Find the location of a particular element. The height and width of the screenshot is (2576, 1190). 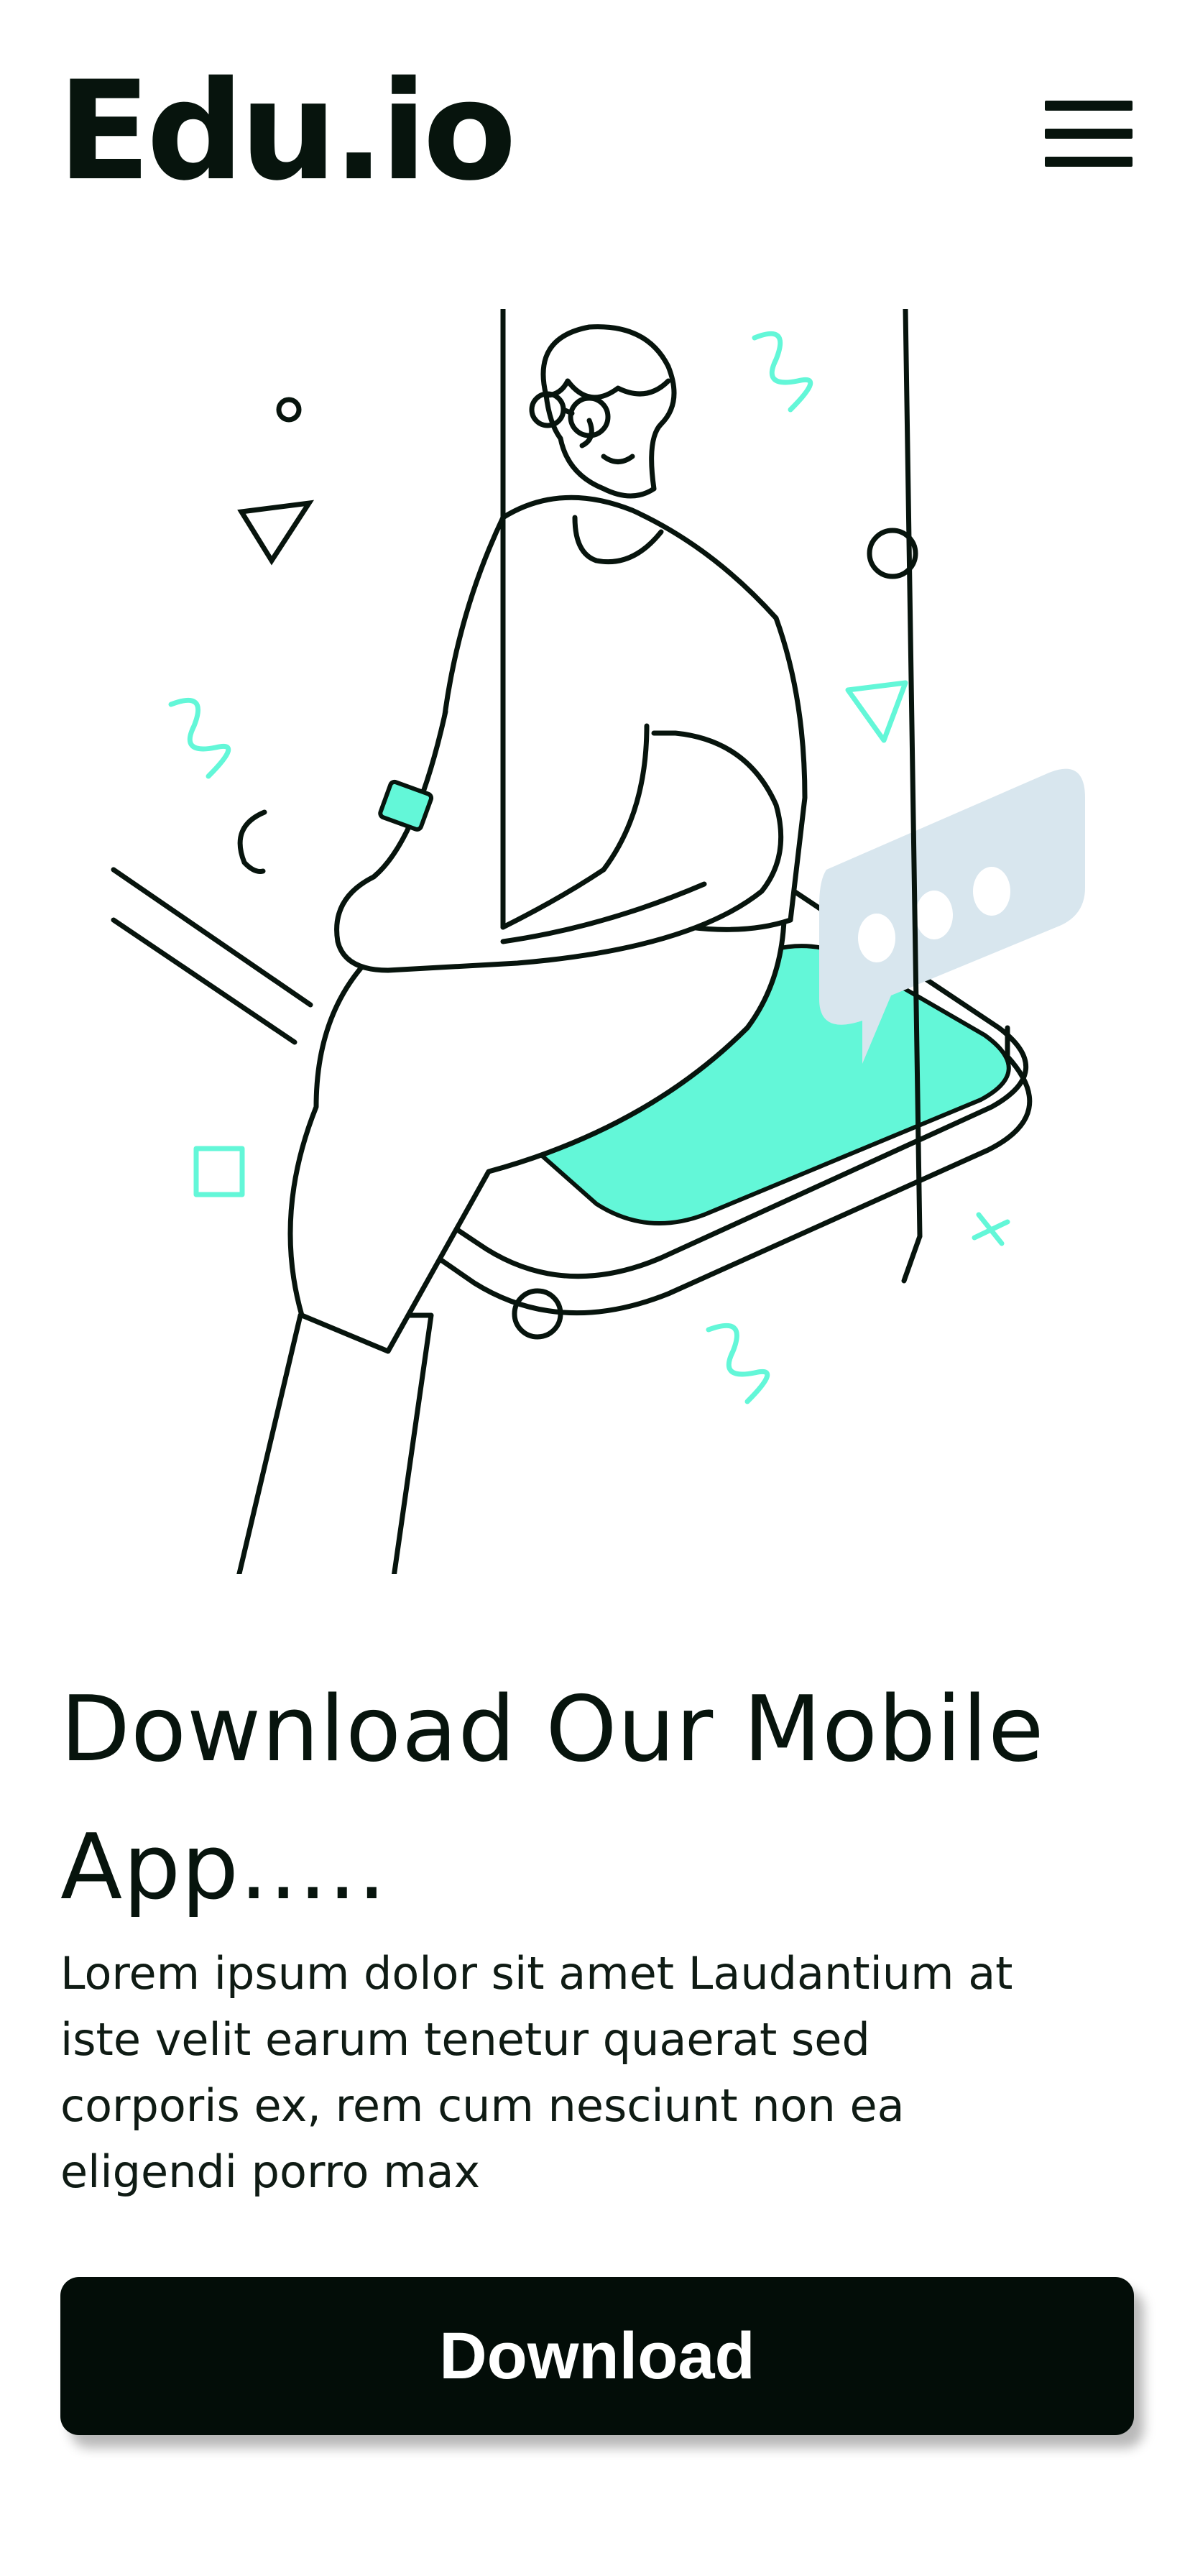

download-button: Download is located at coordinates (597, 2356).